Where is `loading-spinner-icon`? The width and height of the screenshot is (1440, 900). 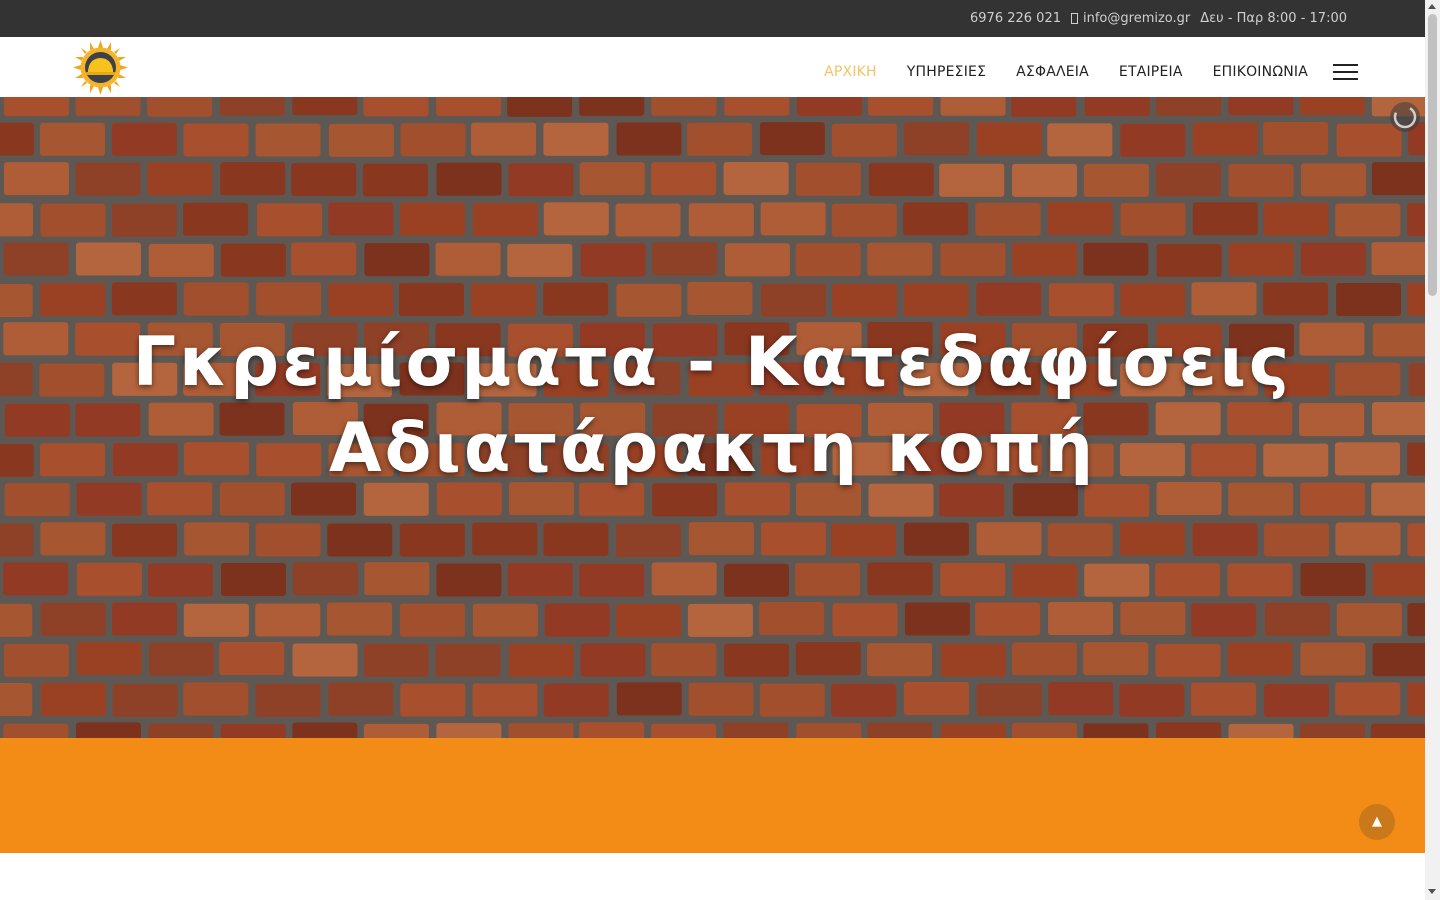
loading-spinner-icon is located at coordinates (1405, 117).